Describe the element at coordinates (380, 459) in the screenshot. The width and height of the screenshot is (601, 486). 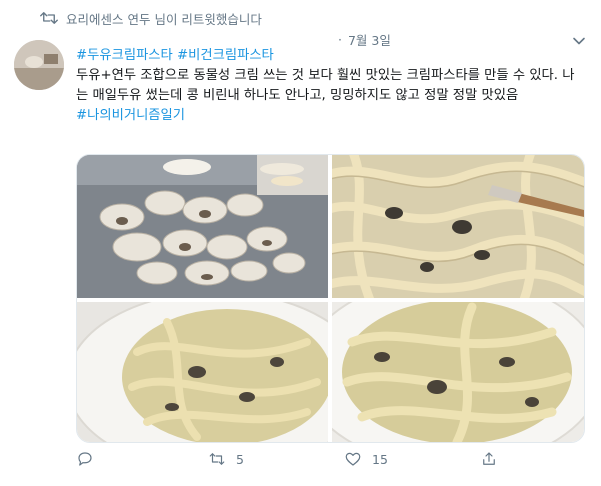
I see `like-count: 15` at that location.